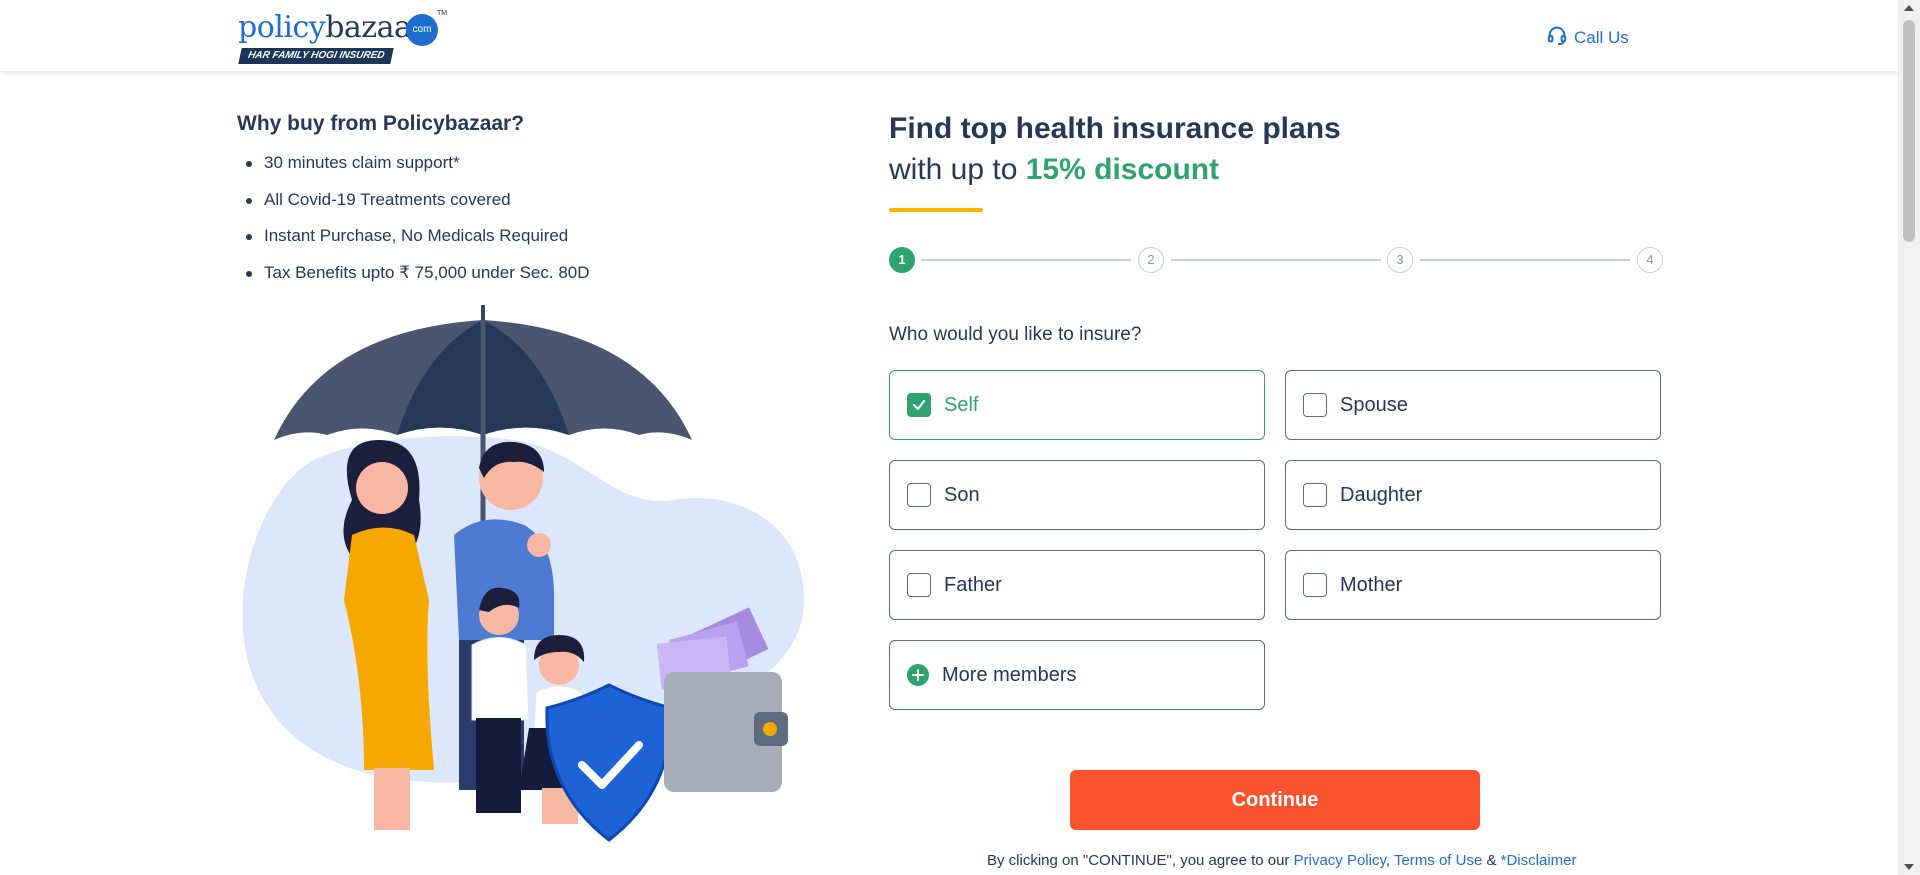 This screenshot has height=875, width=1920. I want to click on why-point: Instant Purchase, No Medicals Required, so click(418, 239).